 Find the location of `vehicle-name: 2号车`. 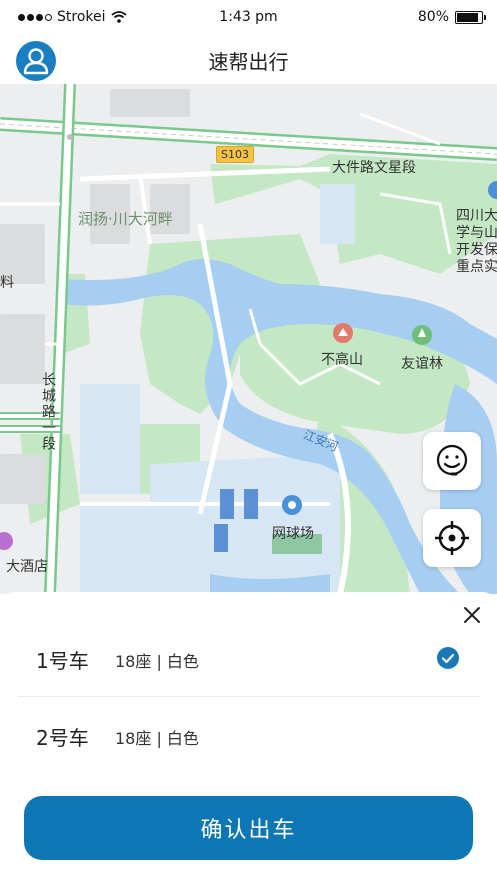

vehicle-name: 2号车 is located at coordinates (62, 738).